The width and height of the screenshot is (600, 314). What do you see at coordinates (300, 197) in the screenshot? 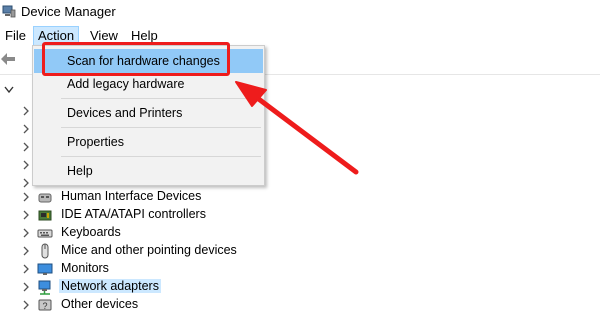
I see `tree-item-human-interface-devices: Human Interface Devices` at bounding box center [300, 197].